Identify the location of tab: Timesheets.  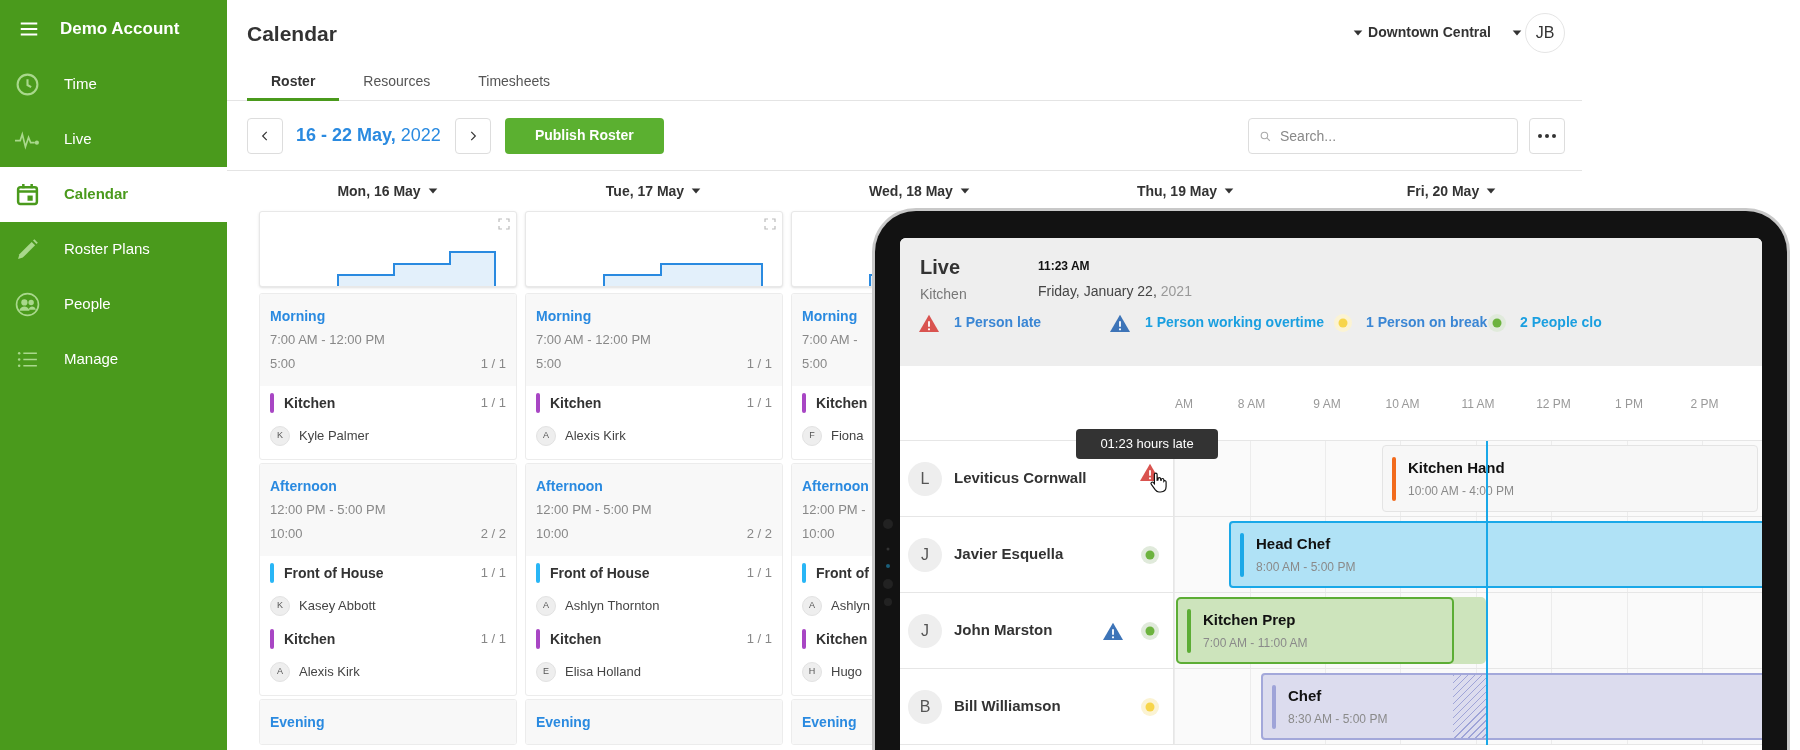
(514, 83).